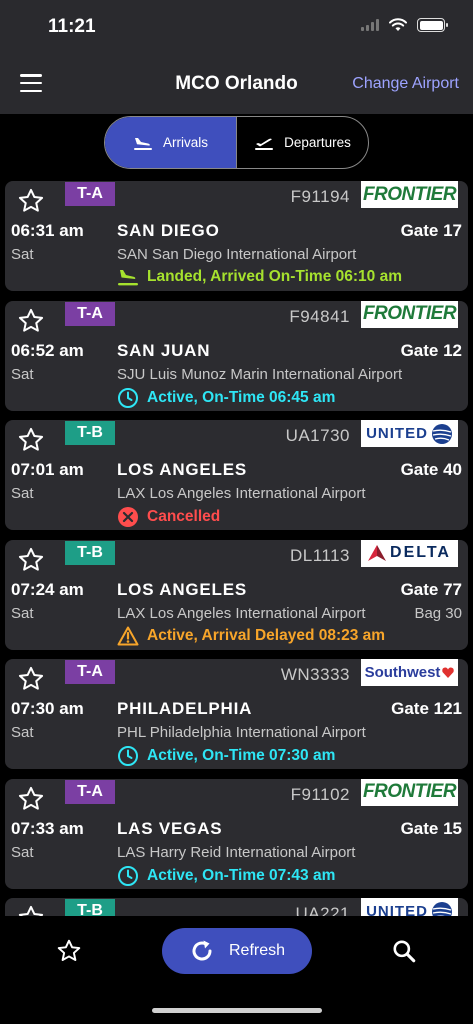 The image size is (473, 1024). I want to click on status-bar: 11:21, so click(236, 27).